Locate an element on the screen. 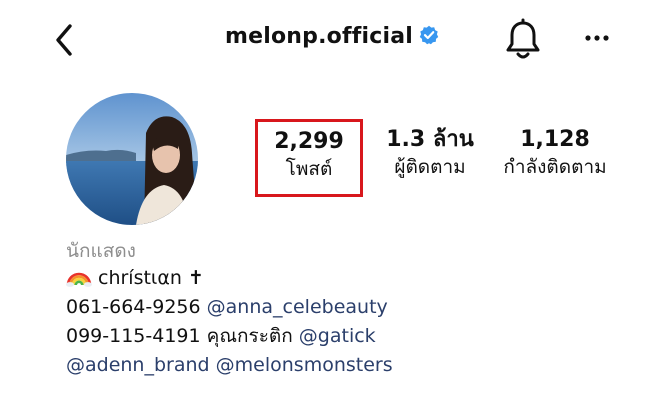  posts-count: 2,299 is located at coordinates (309, 141).